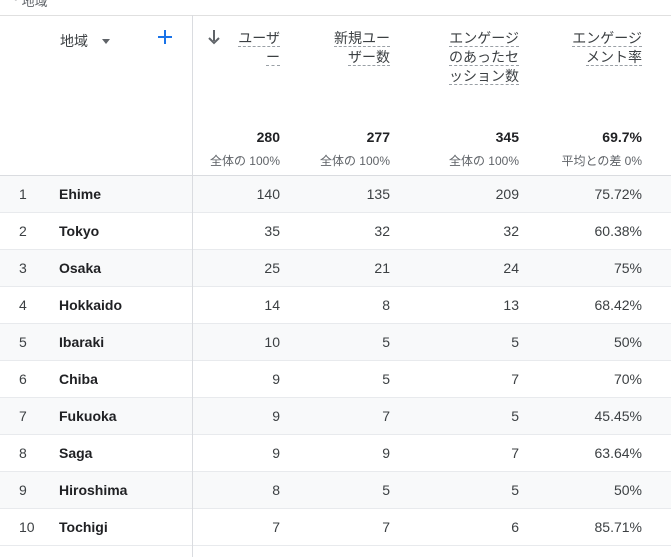 The height and width of the screenshot is (557, 671). What do you see at coordinates (165, 37) in the screenshot?
I see `add-icon` at bounding box center [165, 37].